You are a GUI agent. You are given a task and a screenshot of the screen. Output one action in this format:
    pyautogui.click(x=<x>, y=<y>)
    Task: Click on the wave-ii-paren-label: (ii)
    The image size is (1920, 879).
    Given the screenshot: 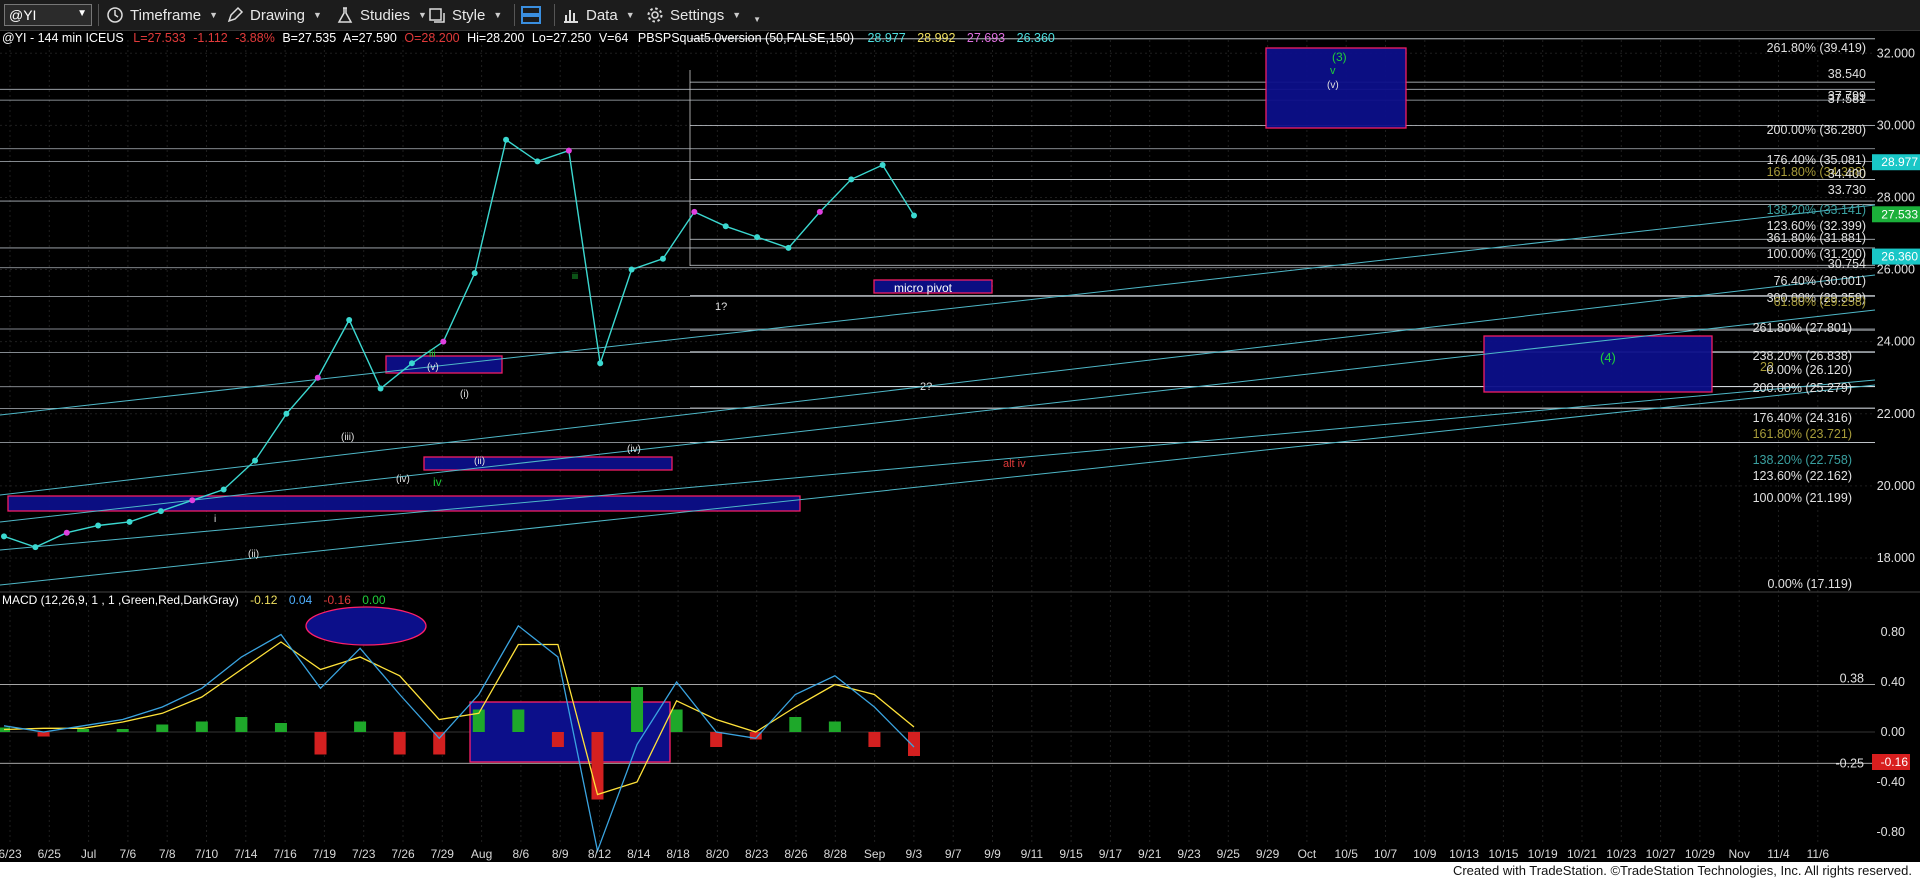 What is the action you would take?
    pyautogui.click(x=479, y=461)
    